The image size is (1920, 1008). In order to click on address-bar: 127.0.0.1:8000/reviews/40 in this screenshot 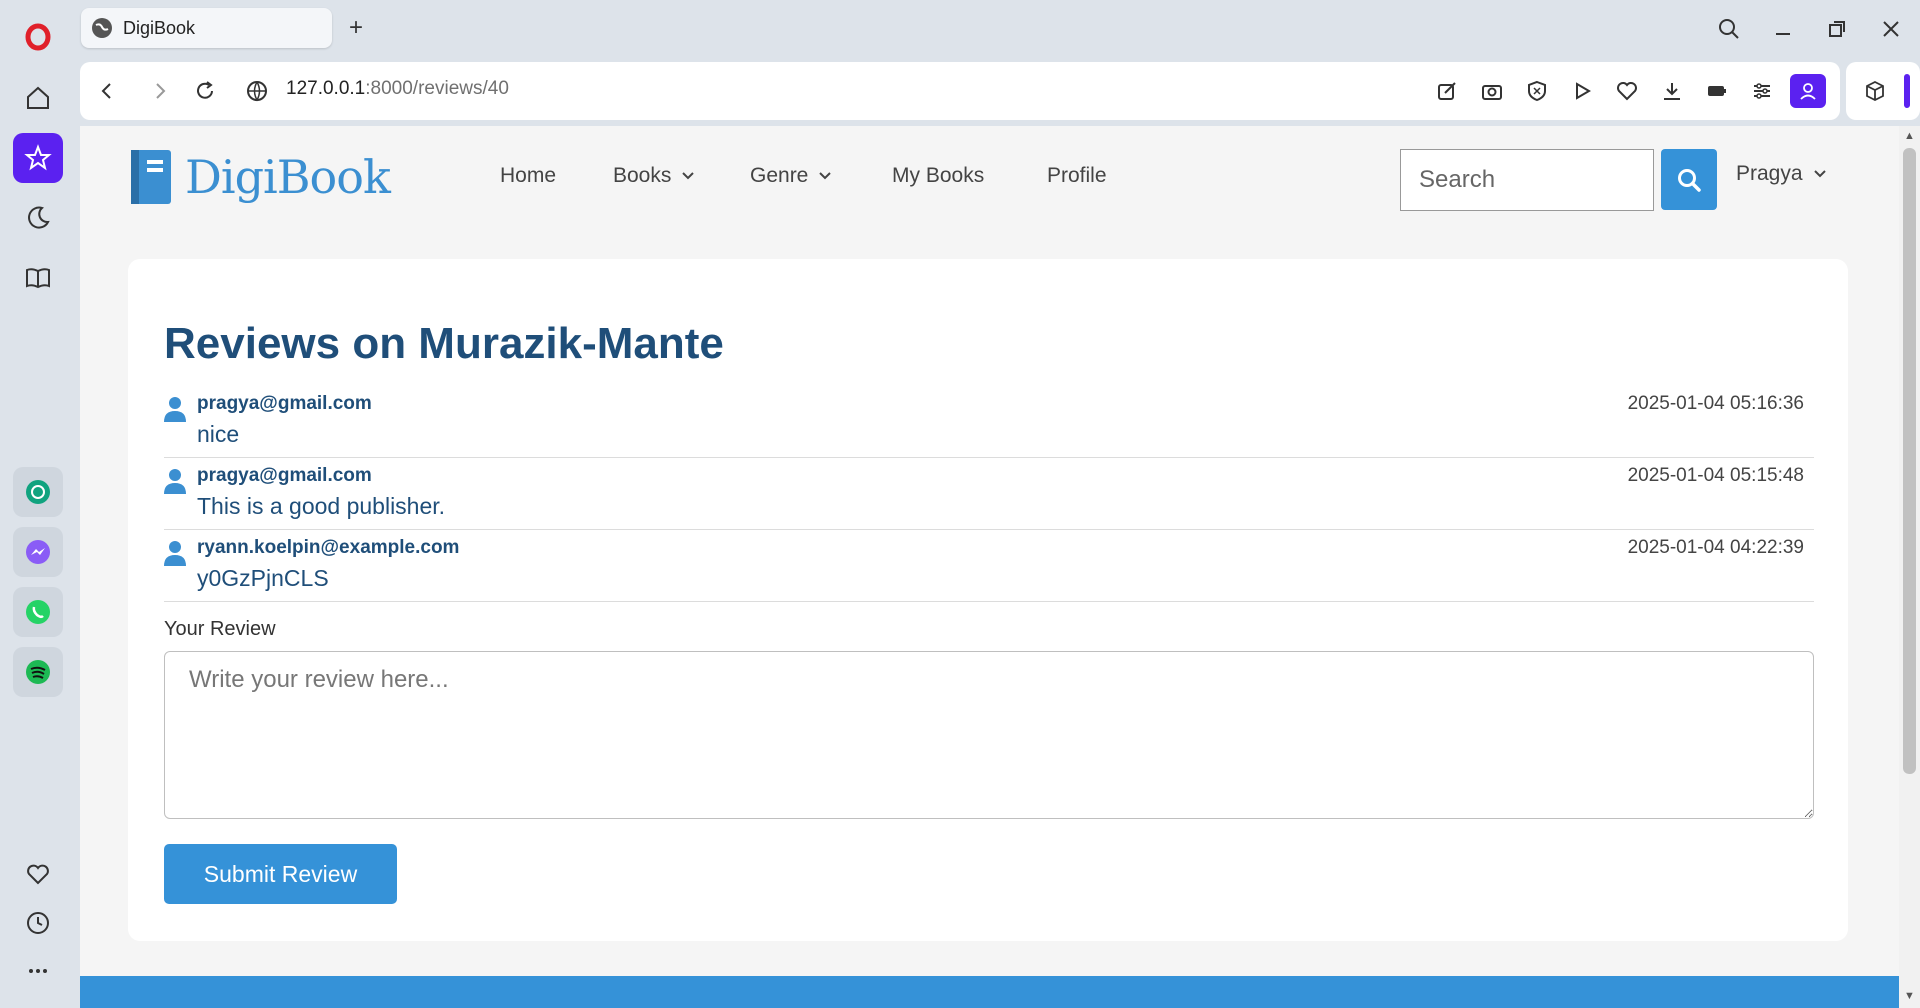, I will do `click(960, 91)`.